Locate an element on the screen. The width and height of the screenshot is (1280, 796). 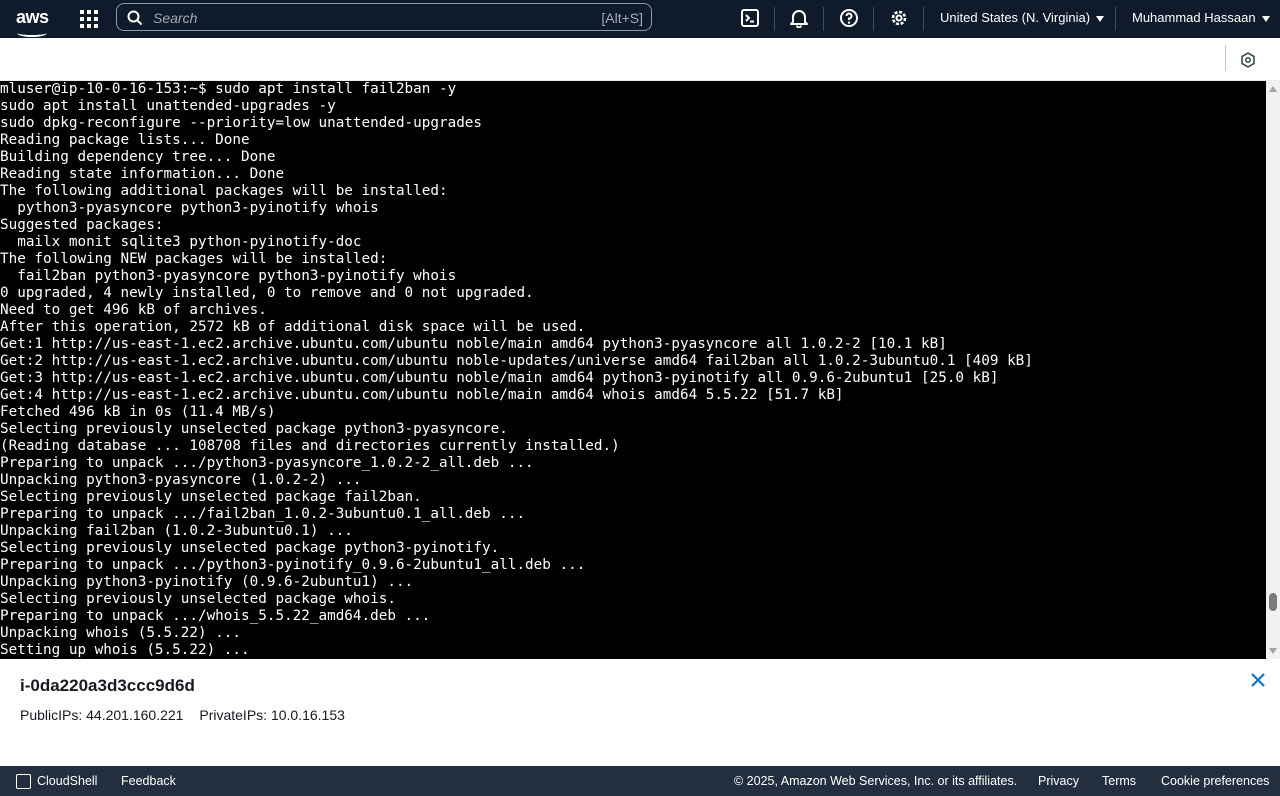
feedback-link: Feedback is located at coordinates (148, 781).